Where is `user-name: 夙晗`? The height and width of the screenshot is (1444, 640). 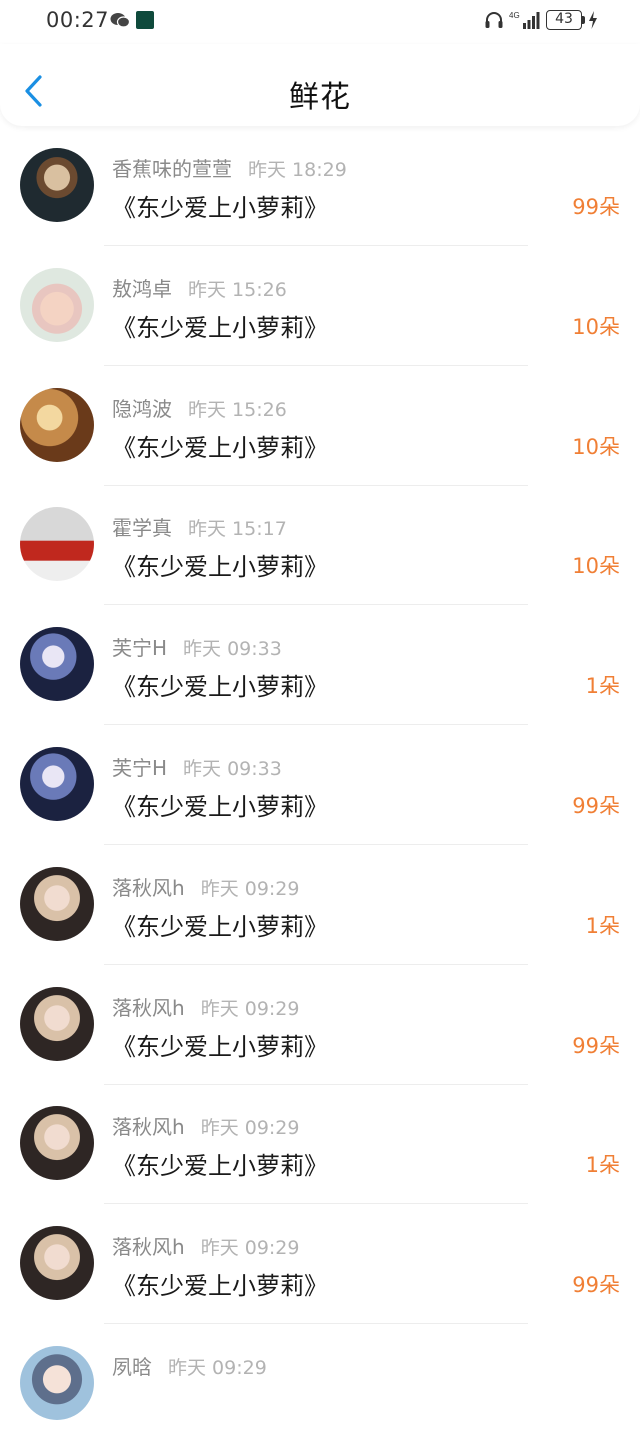
user-name: 夙晗 is located at coordinates (132, 1367).